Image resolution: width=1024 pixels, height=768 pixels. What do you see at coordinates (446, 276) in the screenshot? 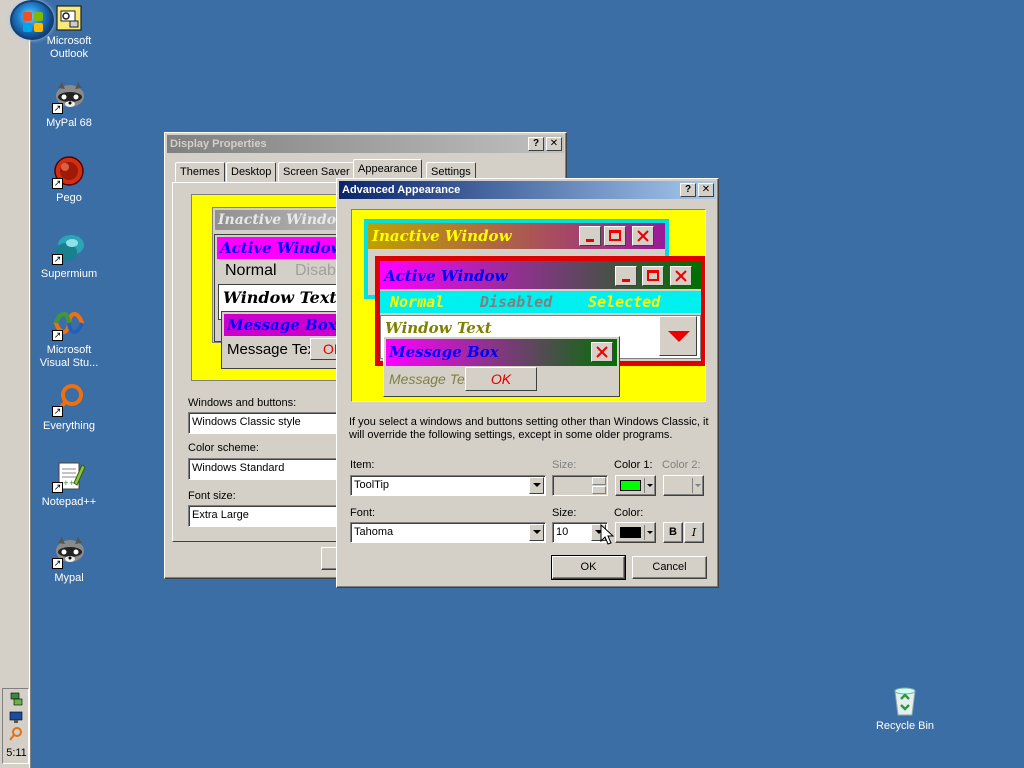
I see `advanced-preview-active-title: Active Window` at bounding box center [446, 276].